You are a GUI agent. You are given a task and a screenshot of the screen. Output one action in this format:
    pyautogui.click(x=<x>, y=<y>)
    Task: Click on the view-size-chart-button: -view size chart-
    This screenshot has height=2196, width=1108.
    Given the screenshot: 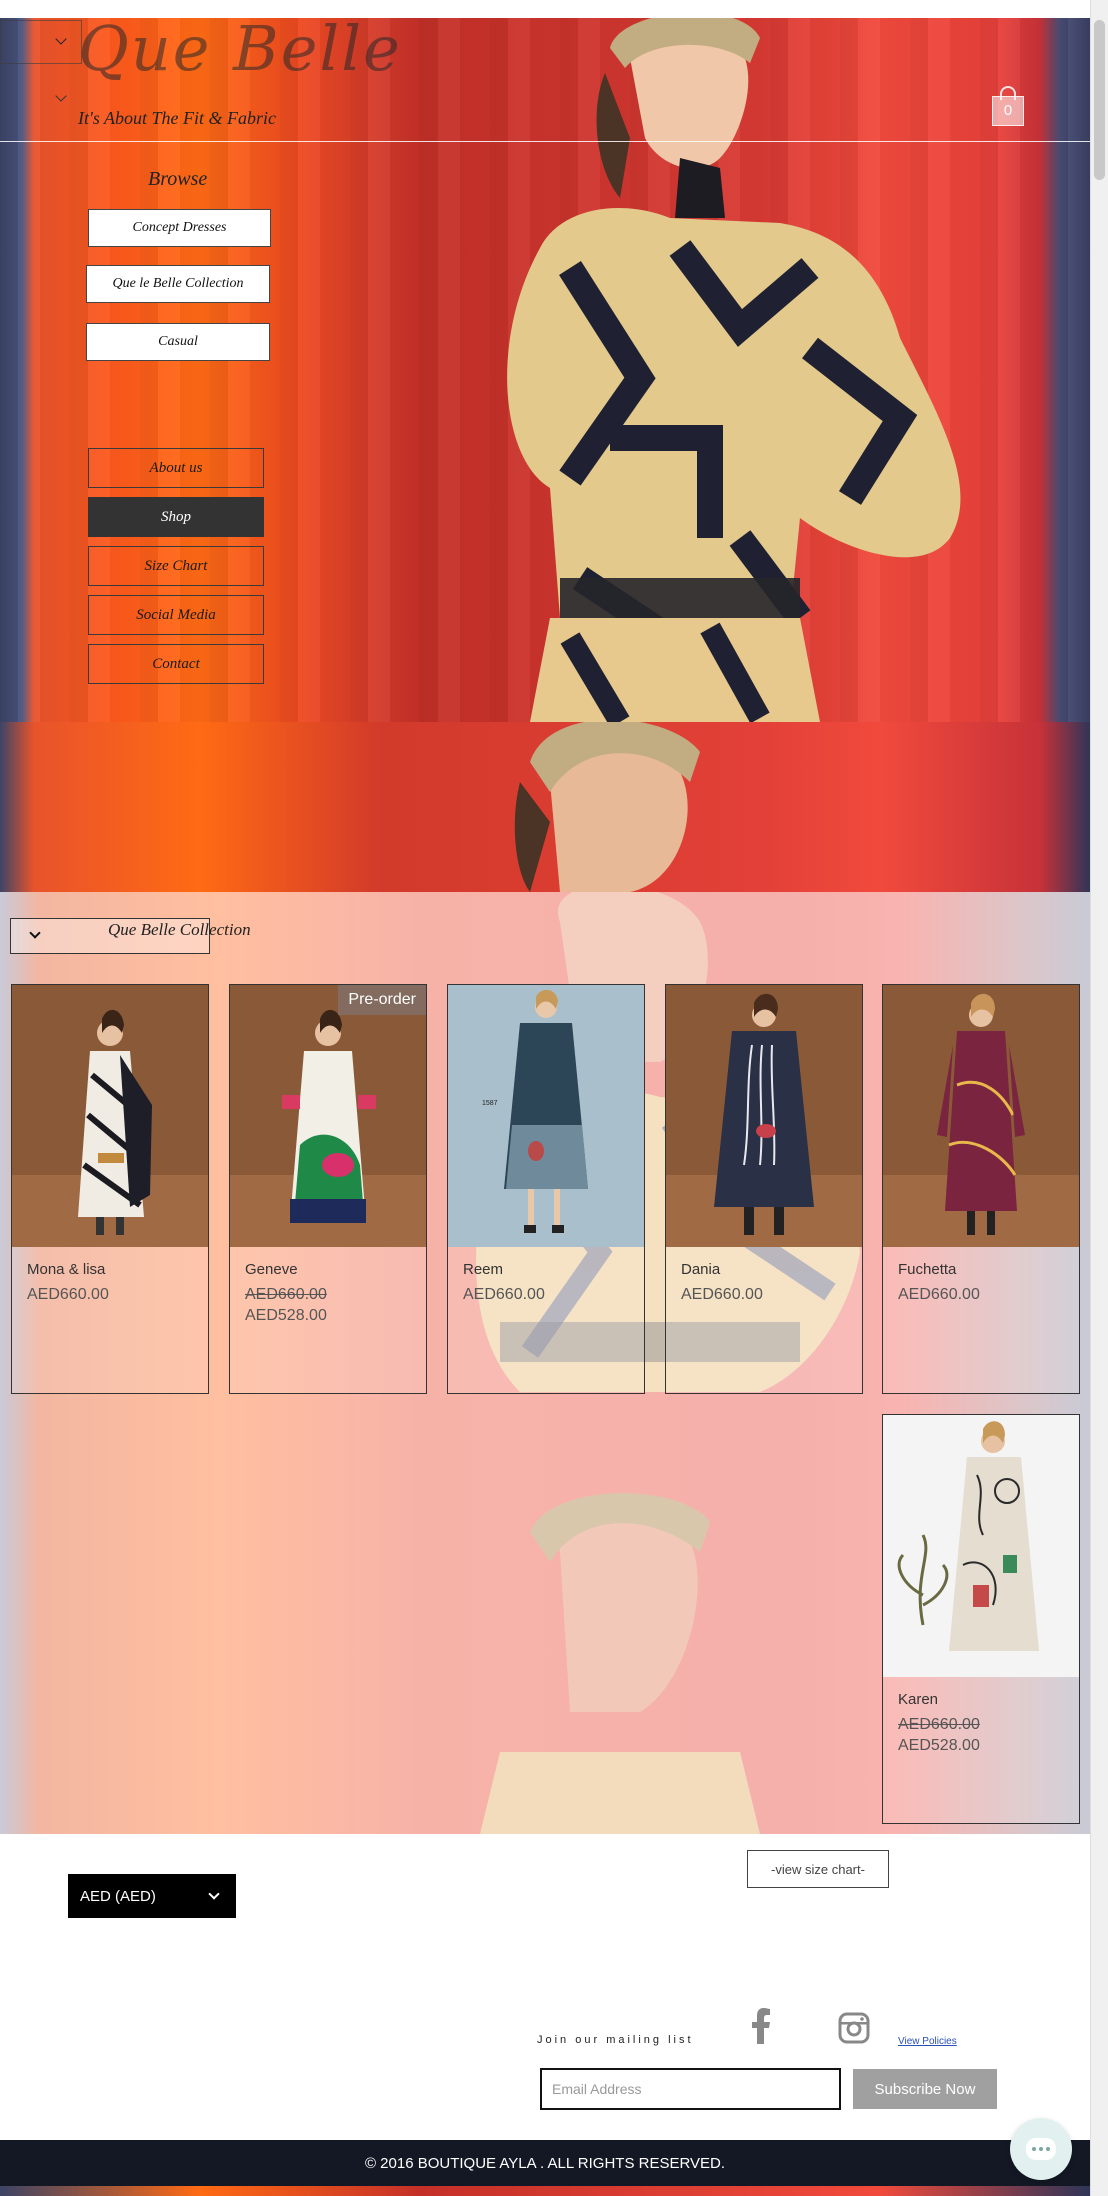 What is the action you would take?
    pyautogui.click(x=818, y=1869)
    